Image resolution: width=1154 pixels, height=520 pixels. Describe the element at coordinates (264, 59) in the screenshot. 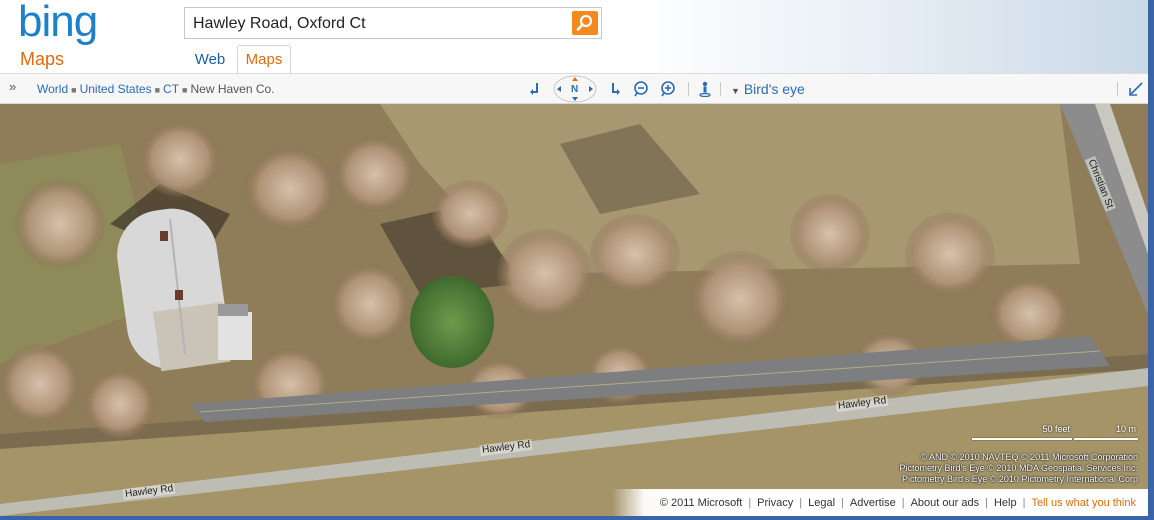

I see `tab-maps: Maps` at that location.